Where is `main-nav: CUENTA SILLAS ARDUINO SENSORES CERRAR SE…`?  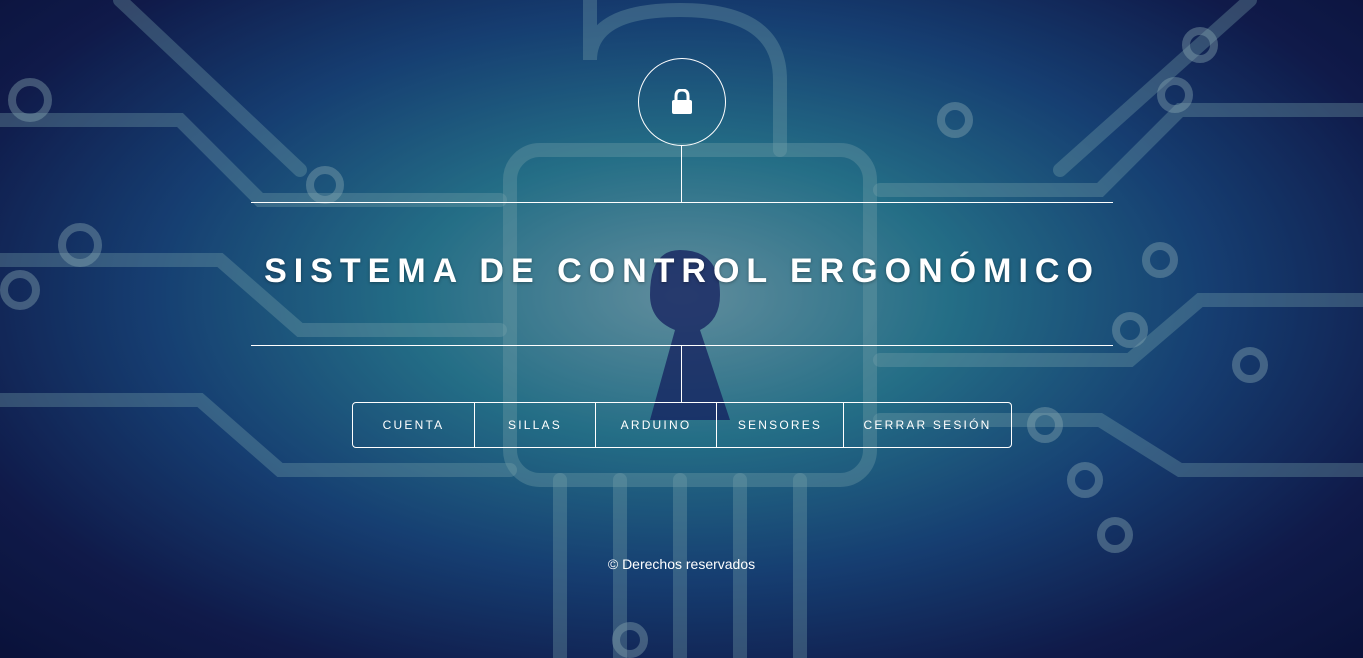 main-nav: CUENTA SILLAS ARDUINO SENSORES CERRAR SE… is located at coordinates (682, 425).